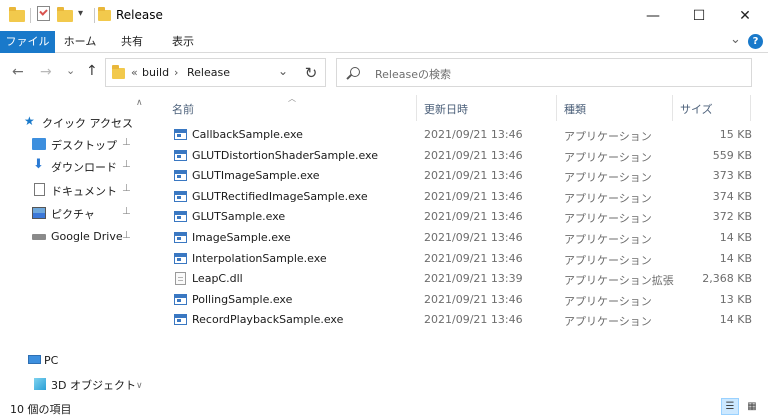 This screenshot has width=768, height=419. I want to click on tab-home: ホーム, so click(80, 42).